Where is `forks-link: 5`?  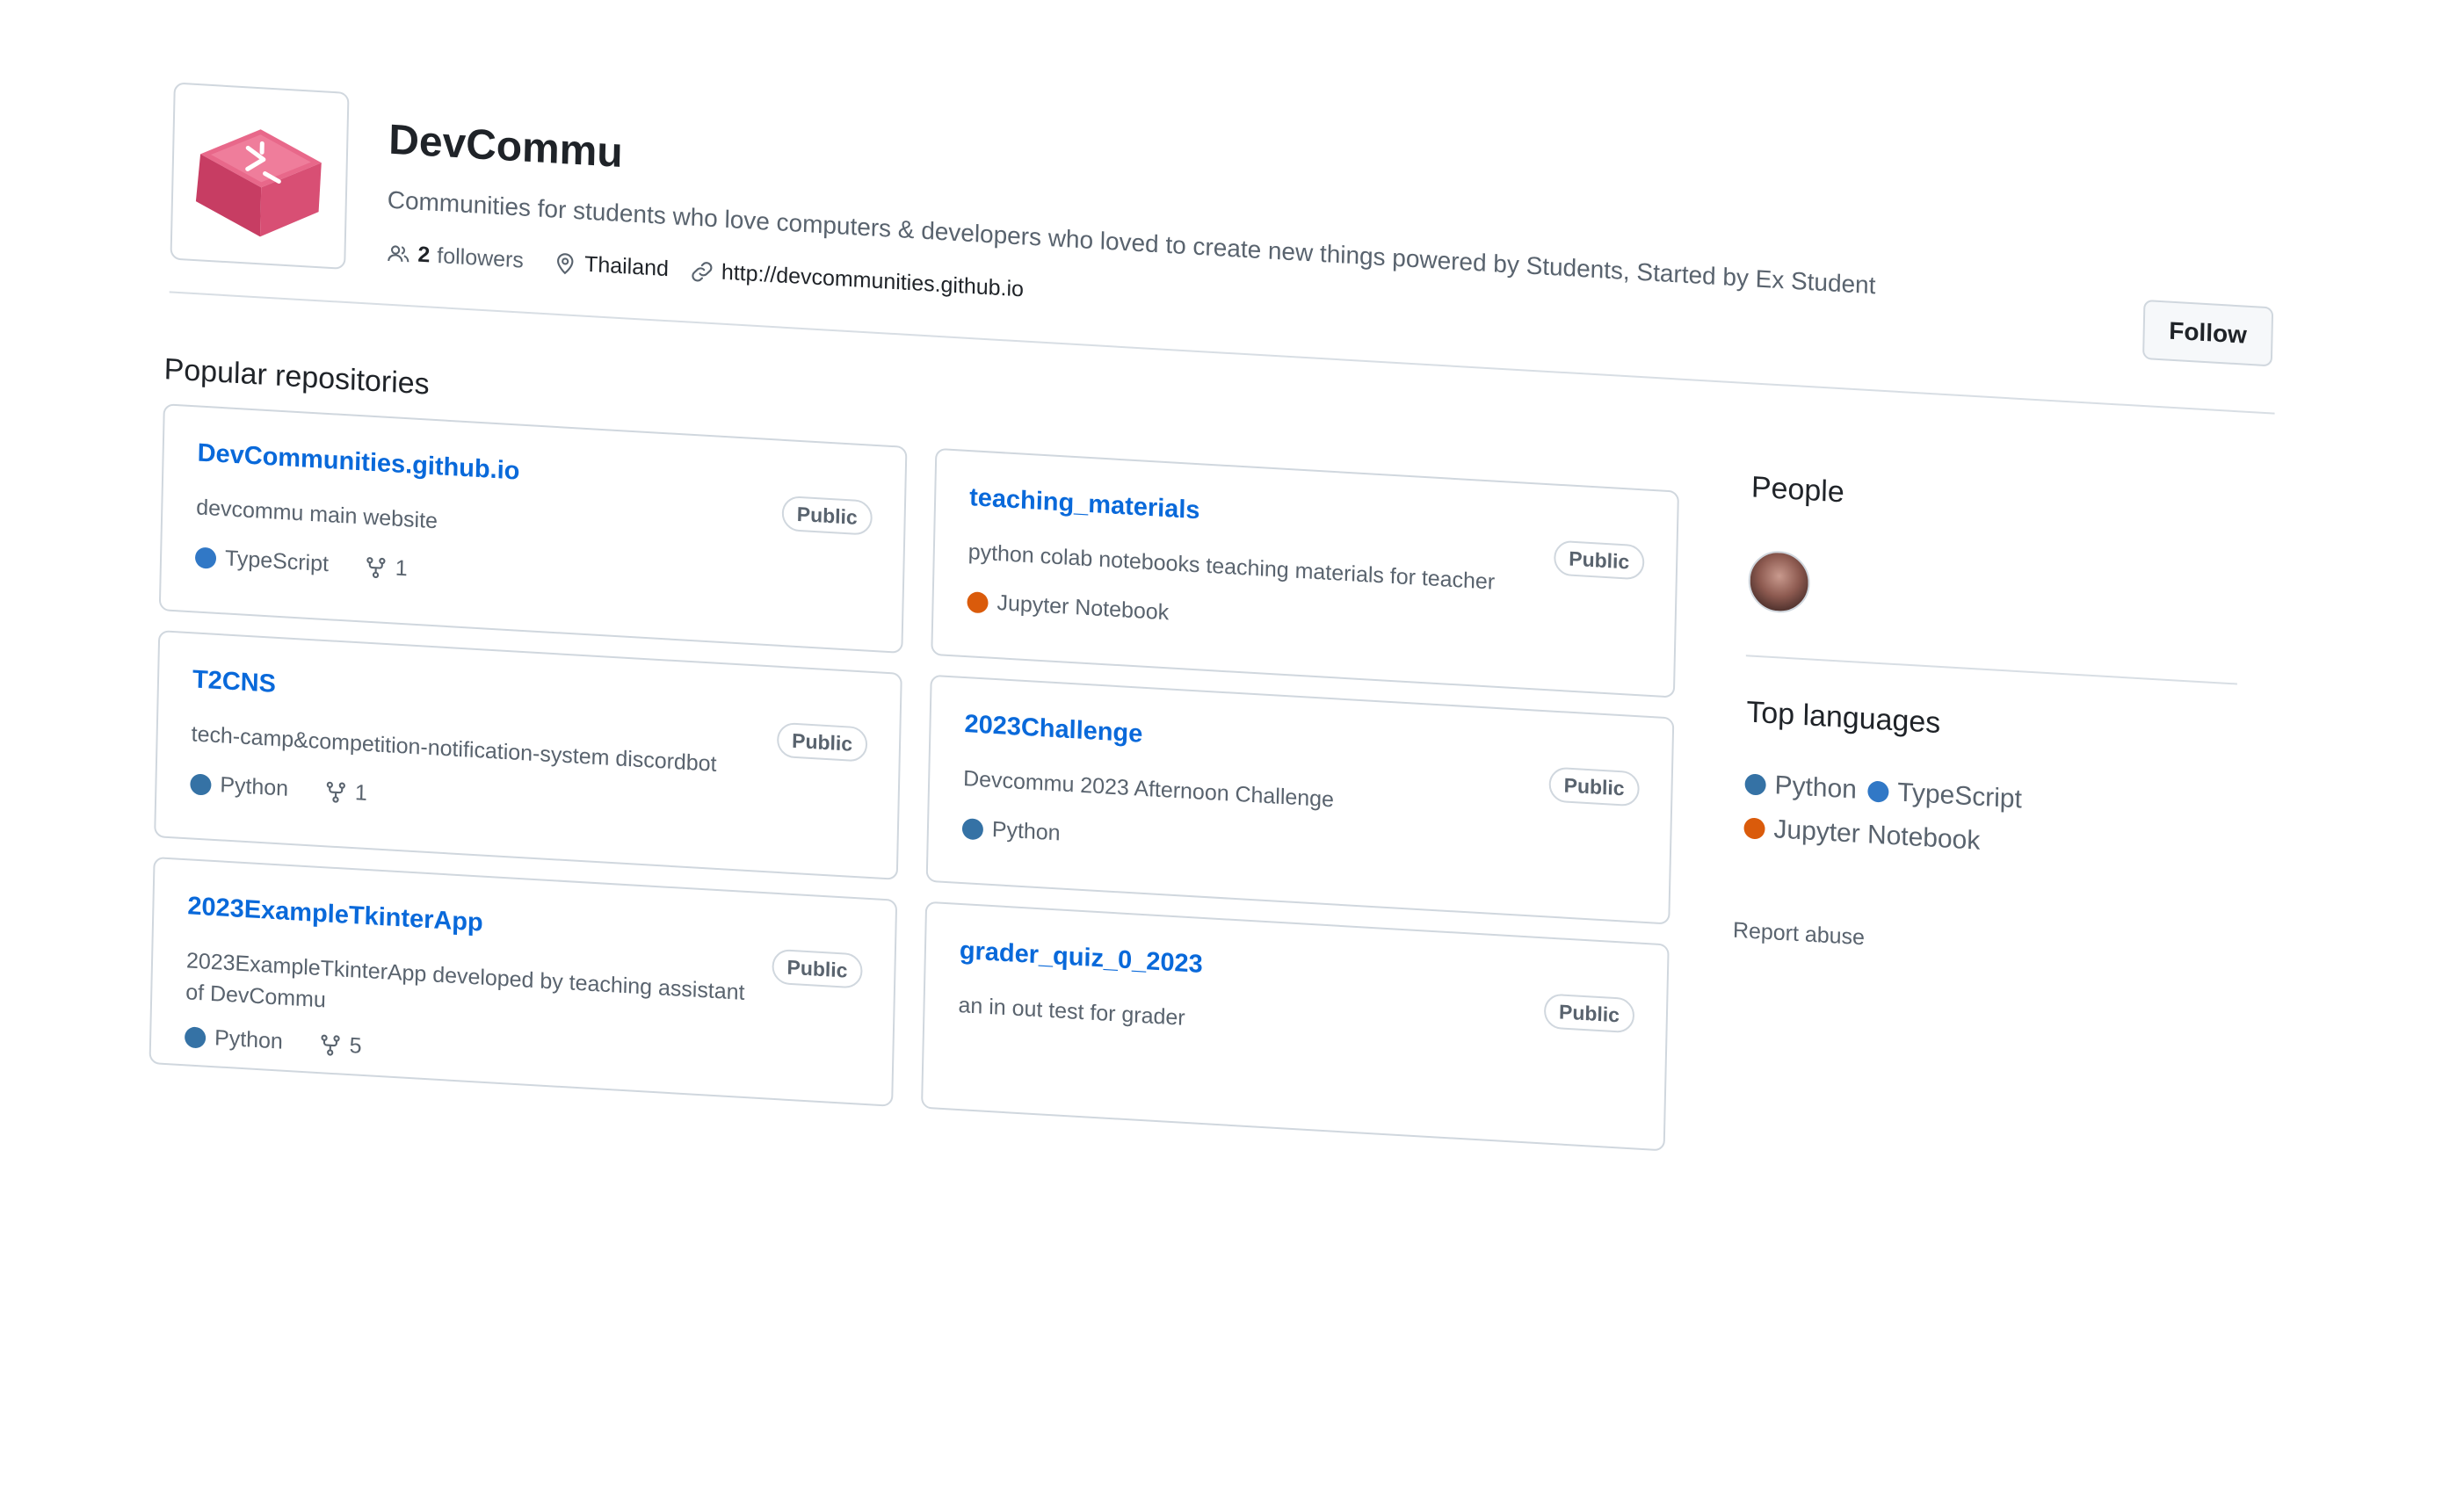
forks-link: 5 is located at coordinates (339, 1045).